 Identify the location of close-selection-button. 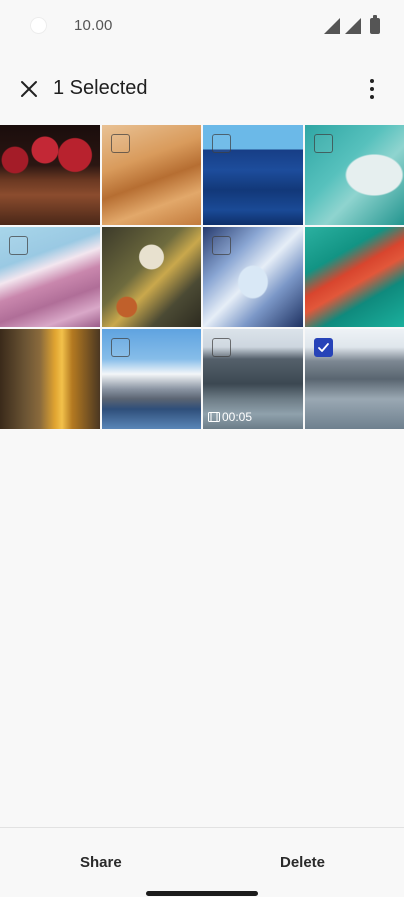
(29, 89).